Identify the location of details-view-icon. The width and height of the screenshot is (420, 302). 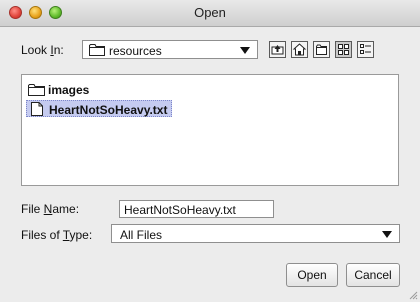
(365, 49).